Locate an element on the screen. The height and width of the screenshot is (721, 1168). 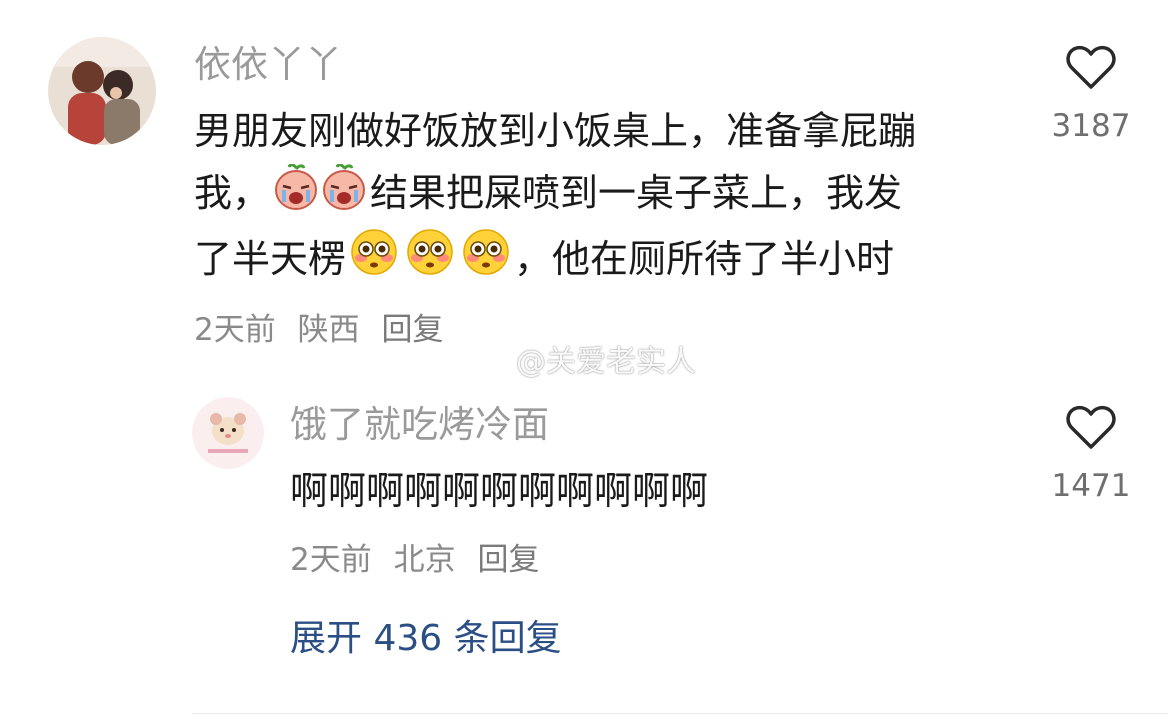
comment-location: 陕西 is located at coordinates (328, 330).